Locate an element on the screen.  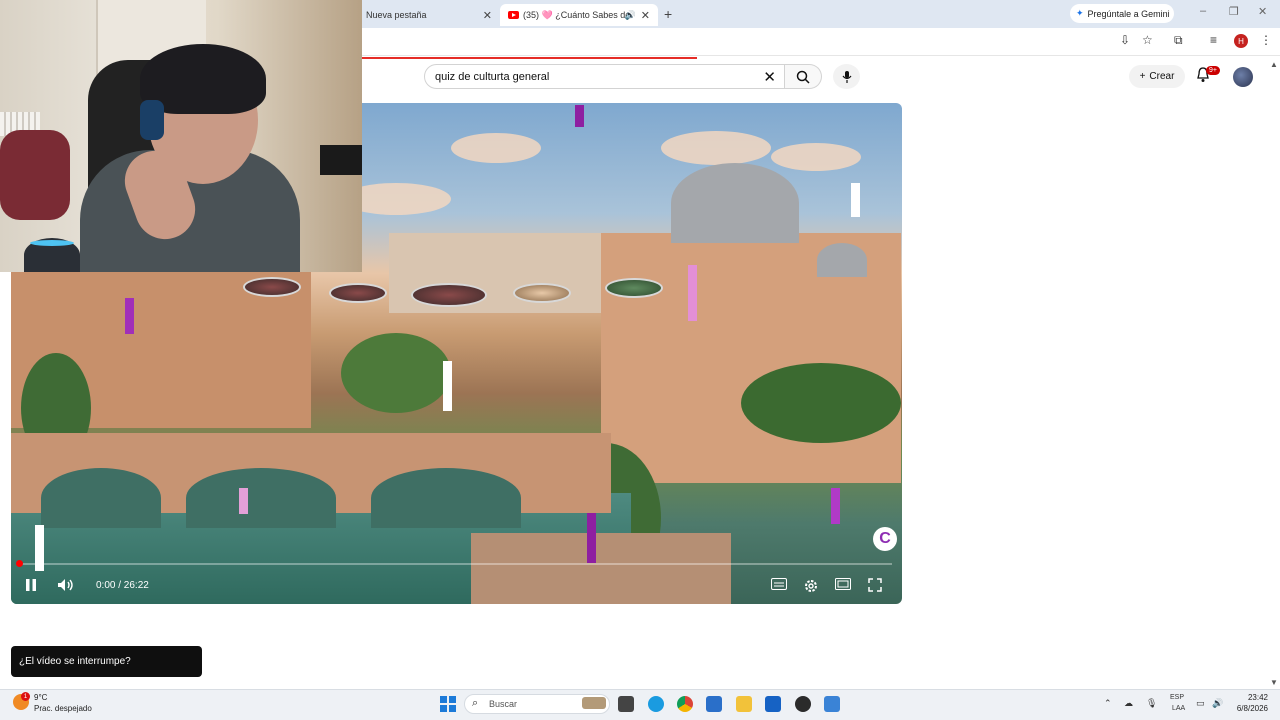
gemini-button: ✦ Pregúntale a Gemini is located at coordinates (1122, 13).